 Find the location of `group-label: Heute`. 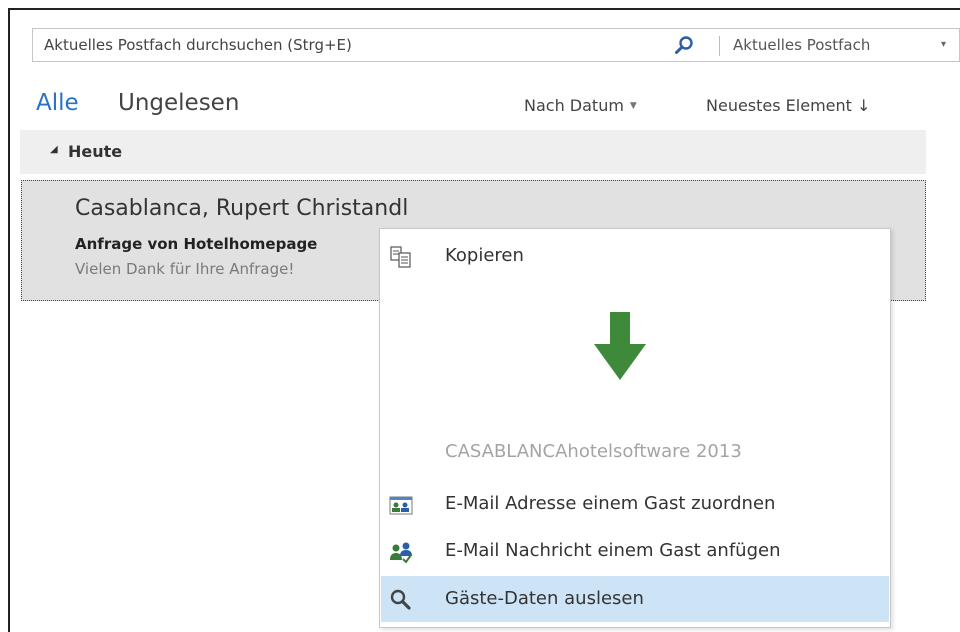

group-label: Heute is located at coordinates (95, 151).